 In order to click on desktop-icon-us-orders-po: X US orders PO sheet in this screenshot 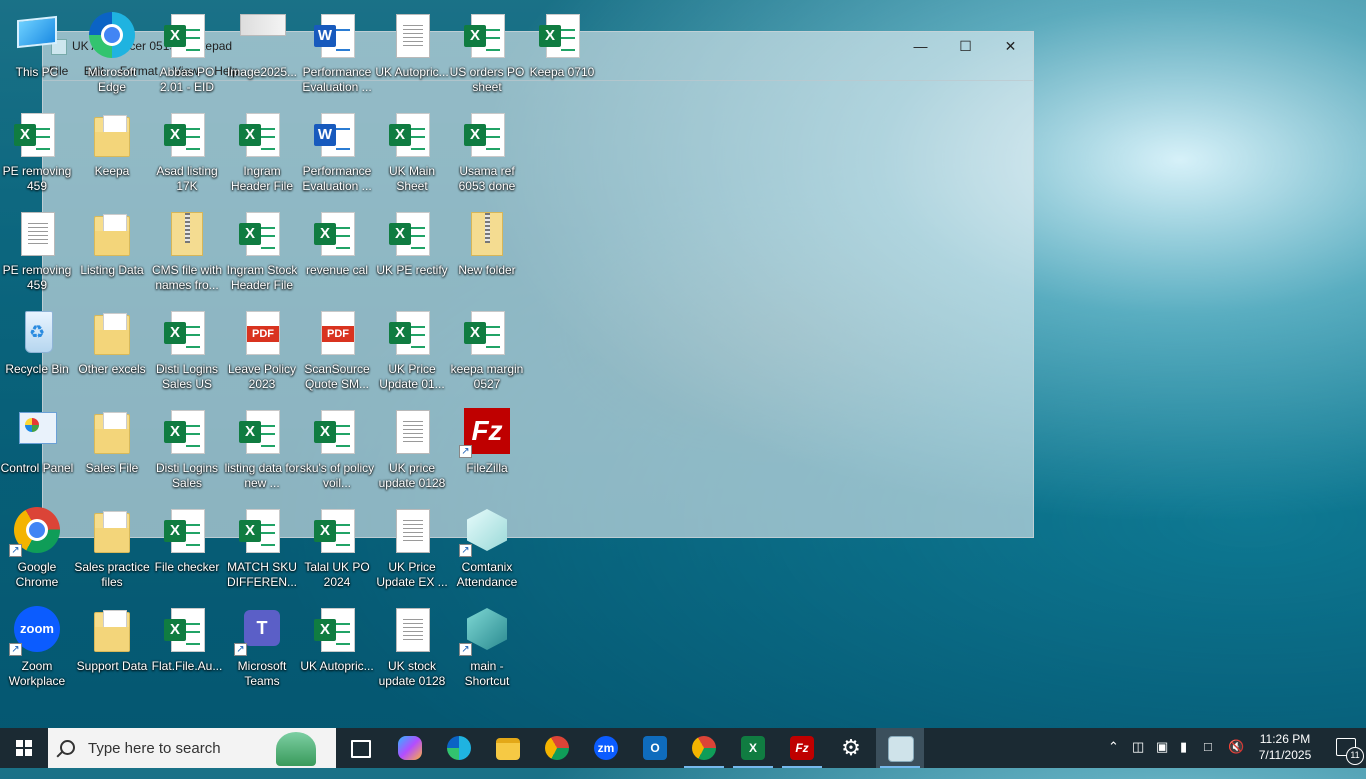, I will do `click(487, 54)`.